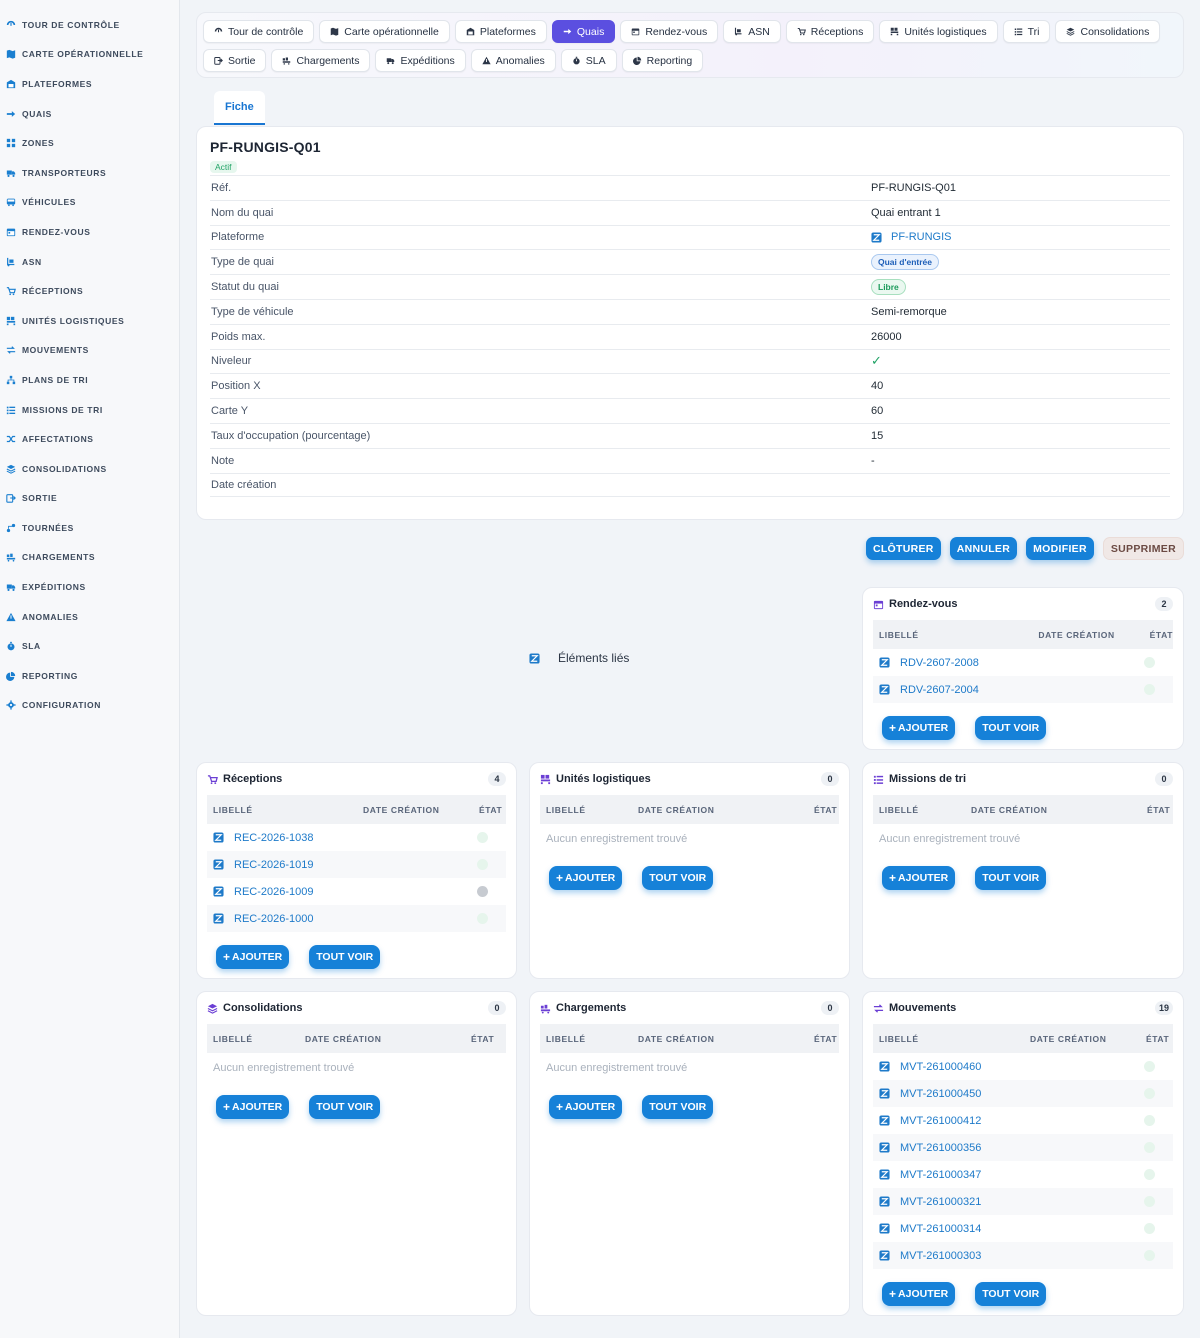 Image resolution: width=1200 pixels, height=1338 pixels. Describe the element at coordinates (877, 386) in the screenshot. I see `field-value: 40` at that location.